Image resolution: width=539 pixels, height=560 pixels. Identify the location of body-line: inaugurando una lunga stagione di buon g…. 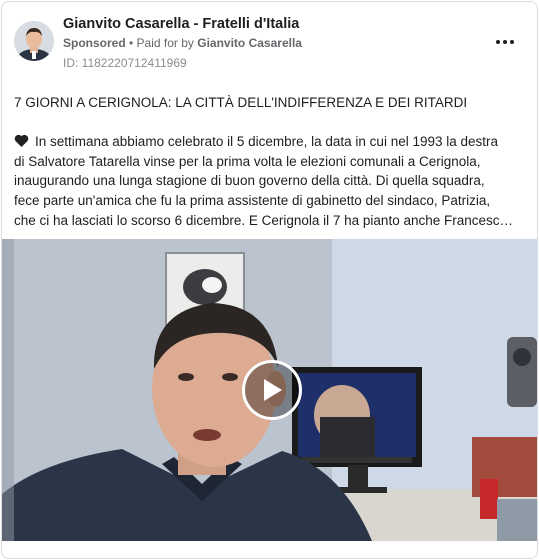
(249, 181).